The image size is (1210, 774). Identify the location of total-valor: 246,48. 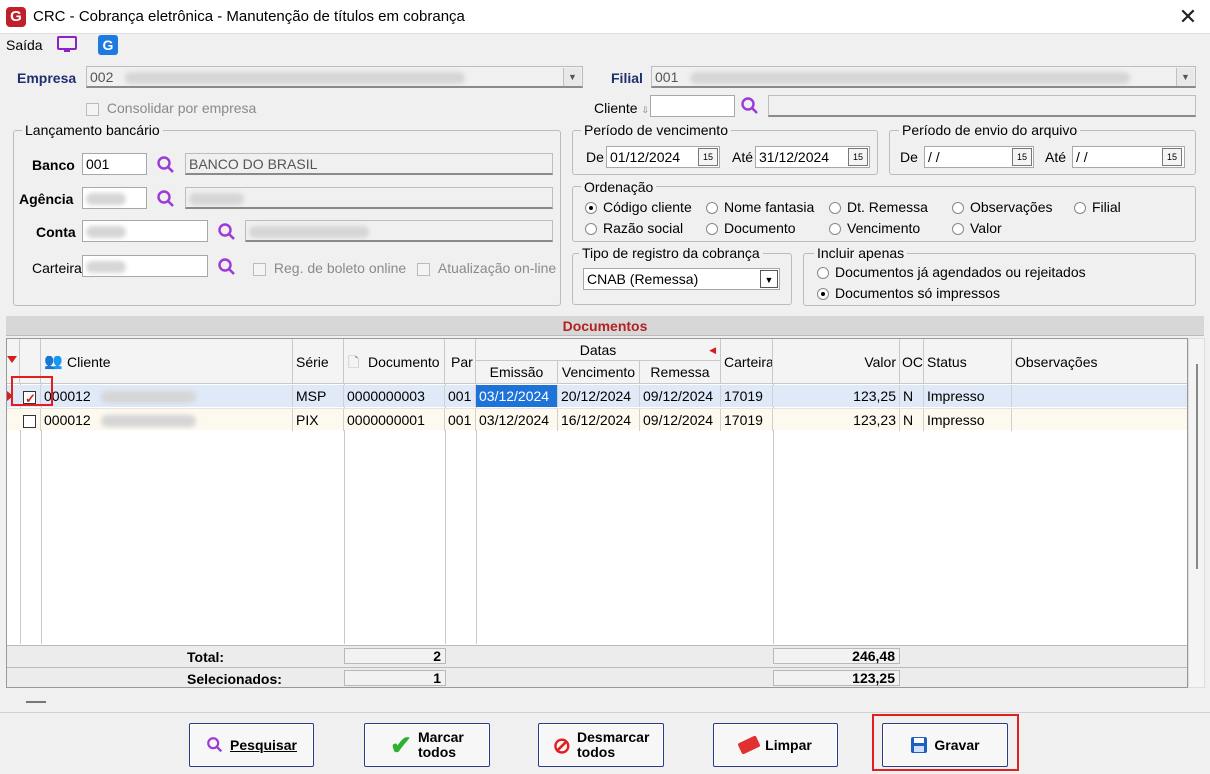
(836, 656).